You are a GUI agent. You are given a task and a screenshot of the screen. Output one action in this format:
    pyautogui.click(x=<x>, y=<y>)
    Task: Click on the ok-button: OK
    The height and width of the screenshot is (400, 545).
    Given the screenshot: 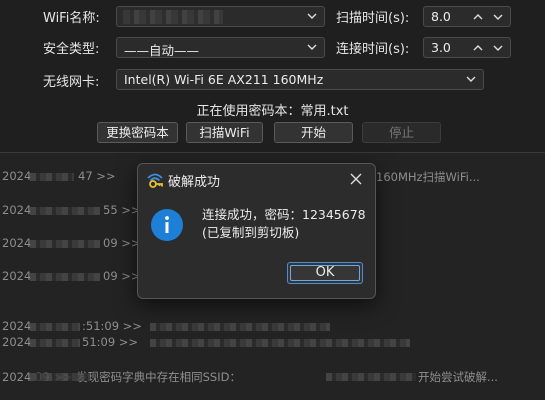 What is the action you would take?
    pyautogui.click(x=325, y=273)
    